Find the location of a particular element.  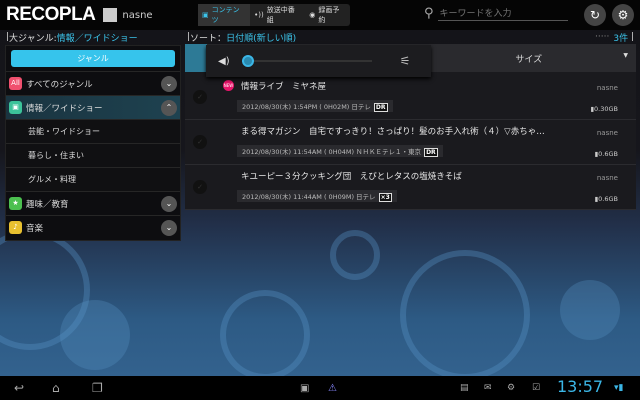

genre-label: すべてのジャンル is located at coordinates (59, 84).